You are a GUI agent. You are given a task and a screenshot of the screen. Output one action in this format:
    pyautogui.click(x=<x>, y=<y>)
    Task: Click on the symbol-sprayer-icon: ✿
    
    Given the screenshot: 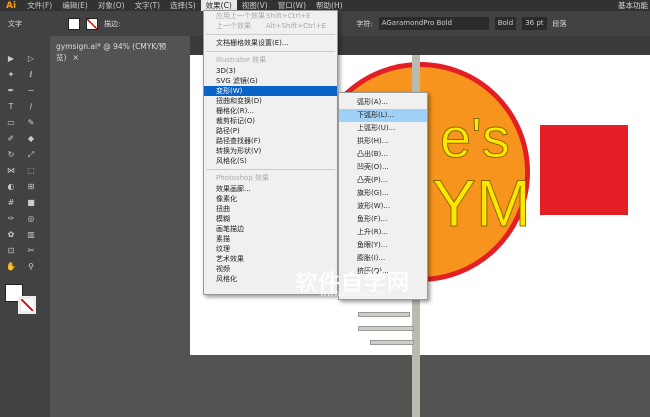 What is the action you would take?
    pyautogui.click(x=11, y=235)
    